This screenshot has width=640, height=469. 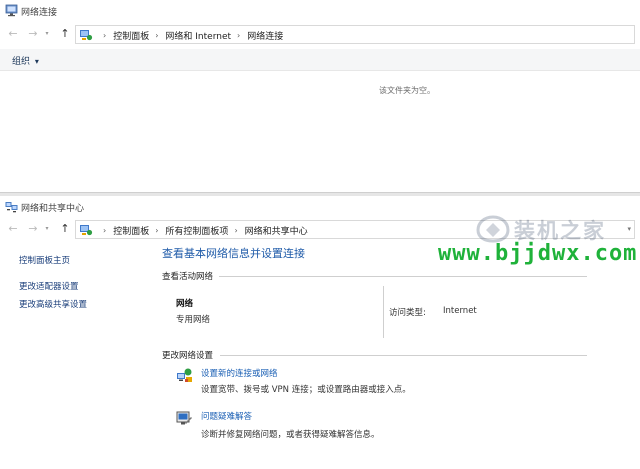 I want to click on setup-new-connection-link: 设置新的连接或网络, so click(x=239, y=373).